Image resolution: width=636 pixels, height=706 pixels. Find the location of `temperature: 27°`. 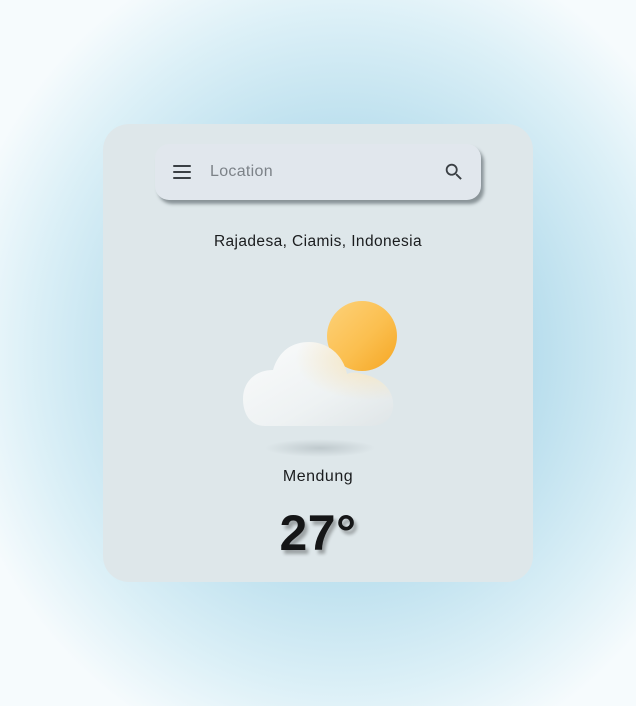

temperature: 27° is located at coordinates (318, 533).